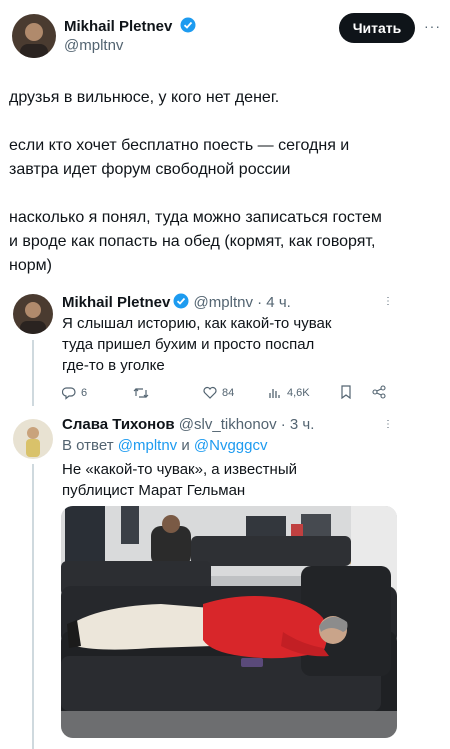 Image resolution: width=450 pixels, height=749 pixels. Describe the element at coordinates (130, 26) in the screenshot. I see `author-name: Mikhail Pletnev` at that location.